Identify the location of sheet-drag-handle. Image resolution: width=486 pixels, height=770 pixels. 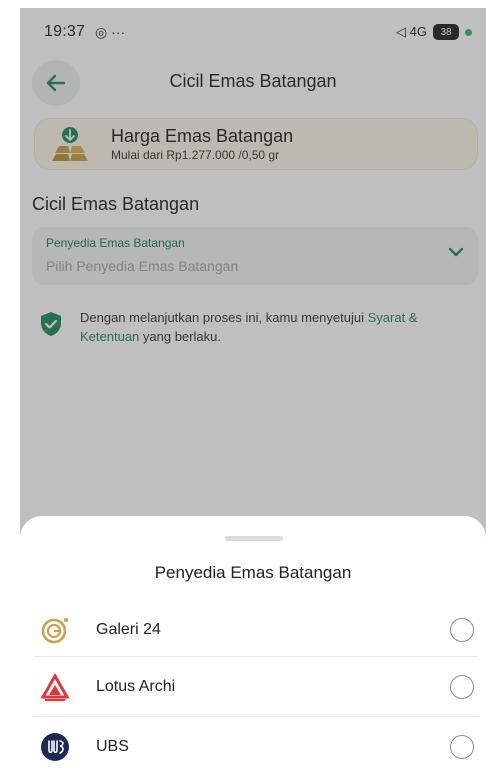
(254, 538).